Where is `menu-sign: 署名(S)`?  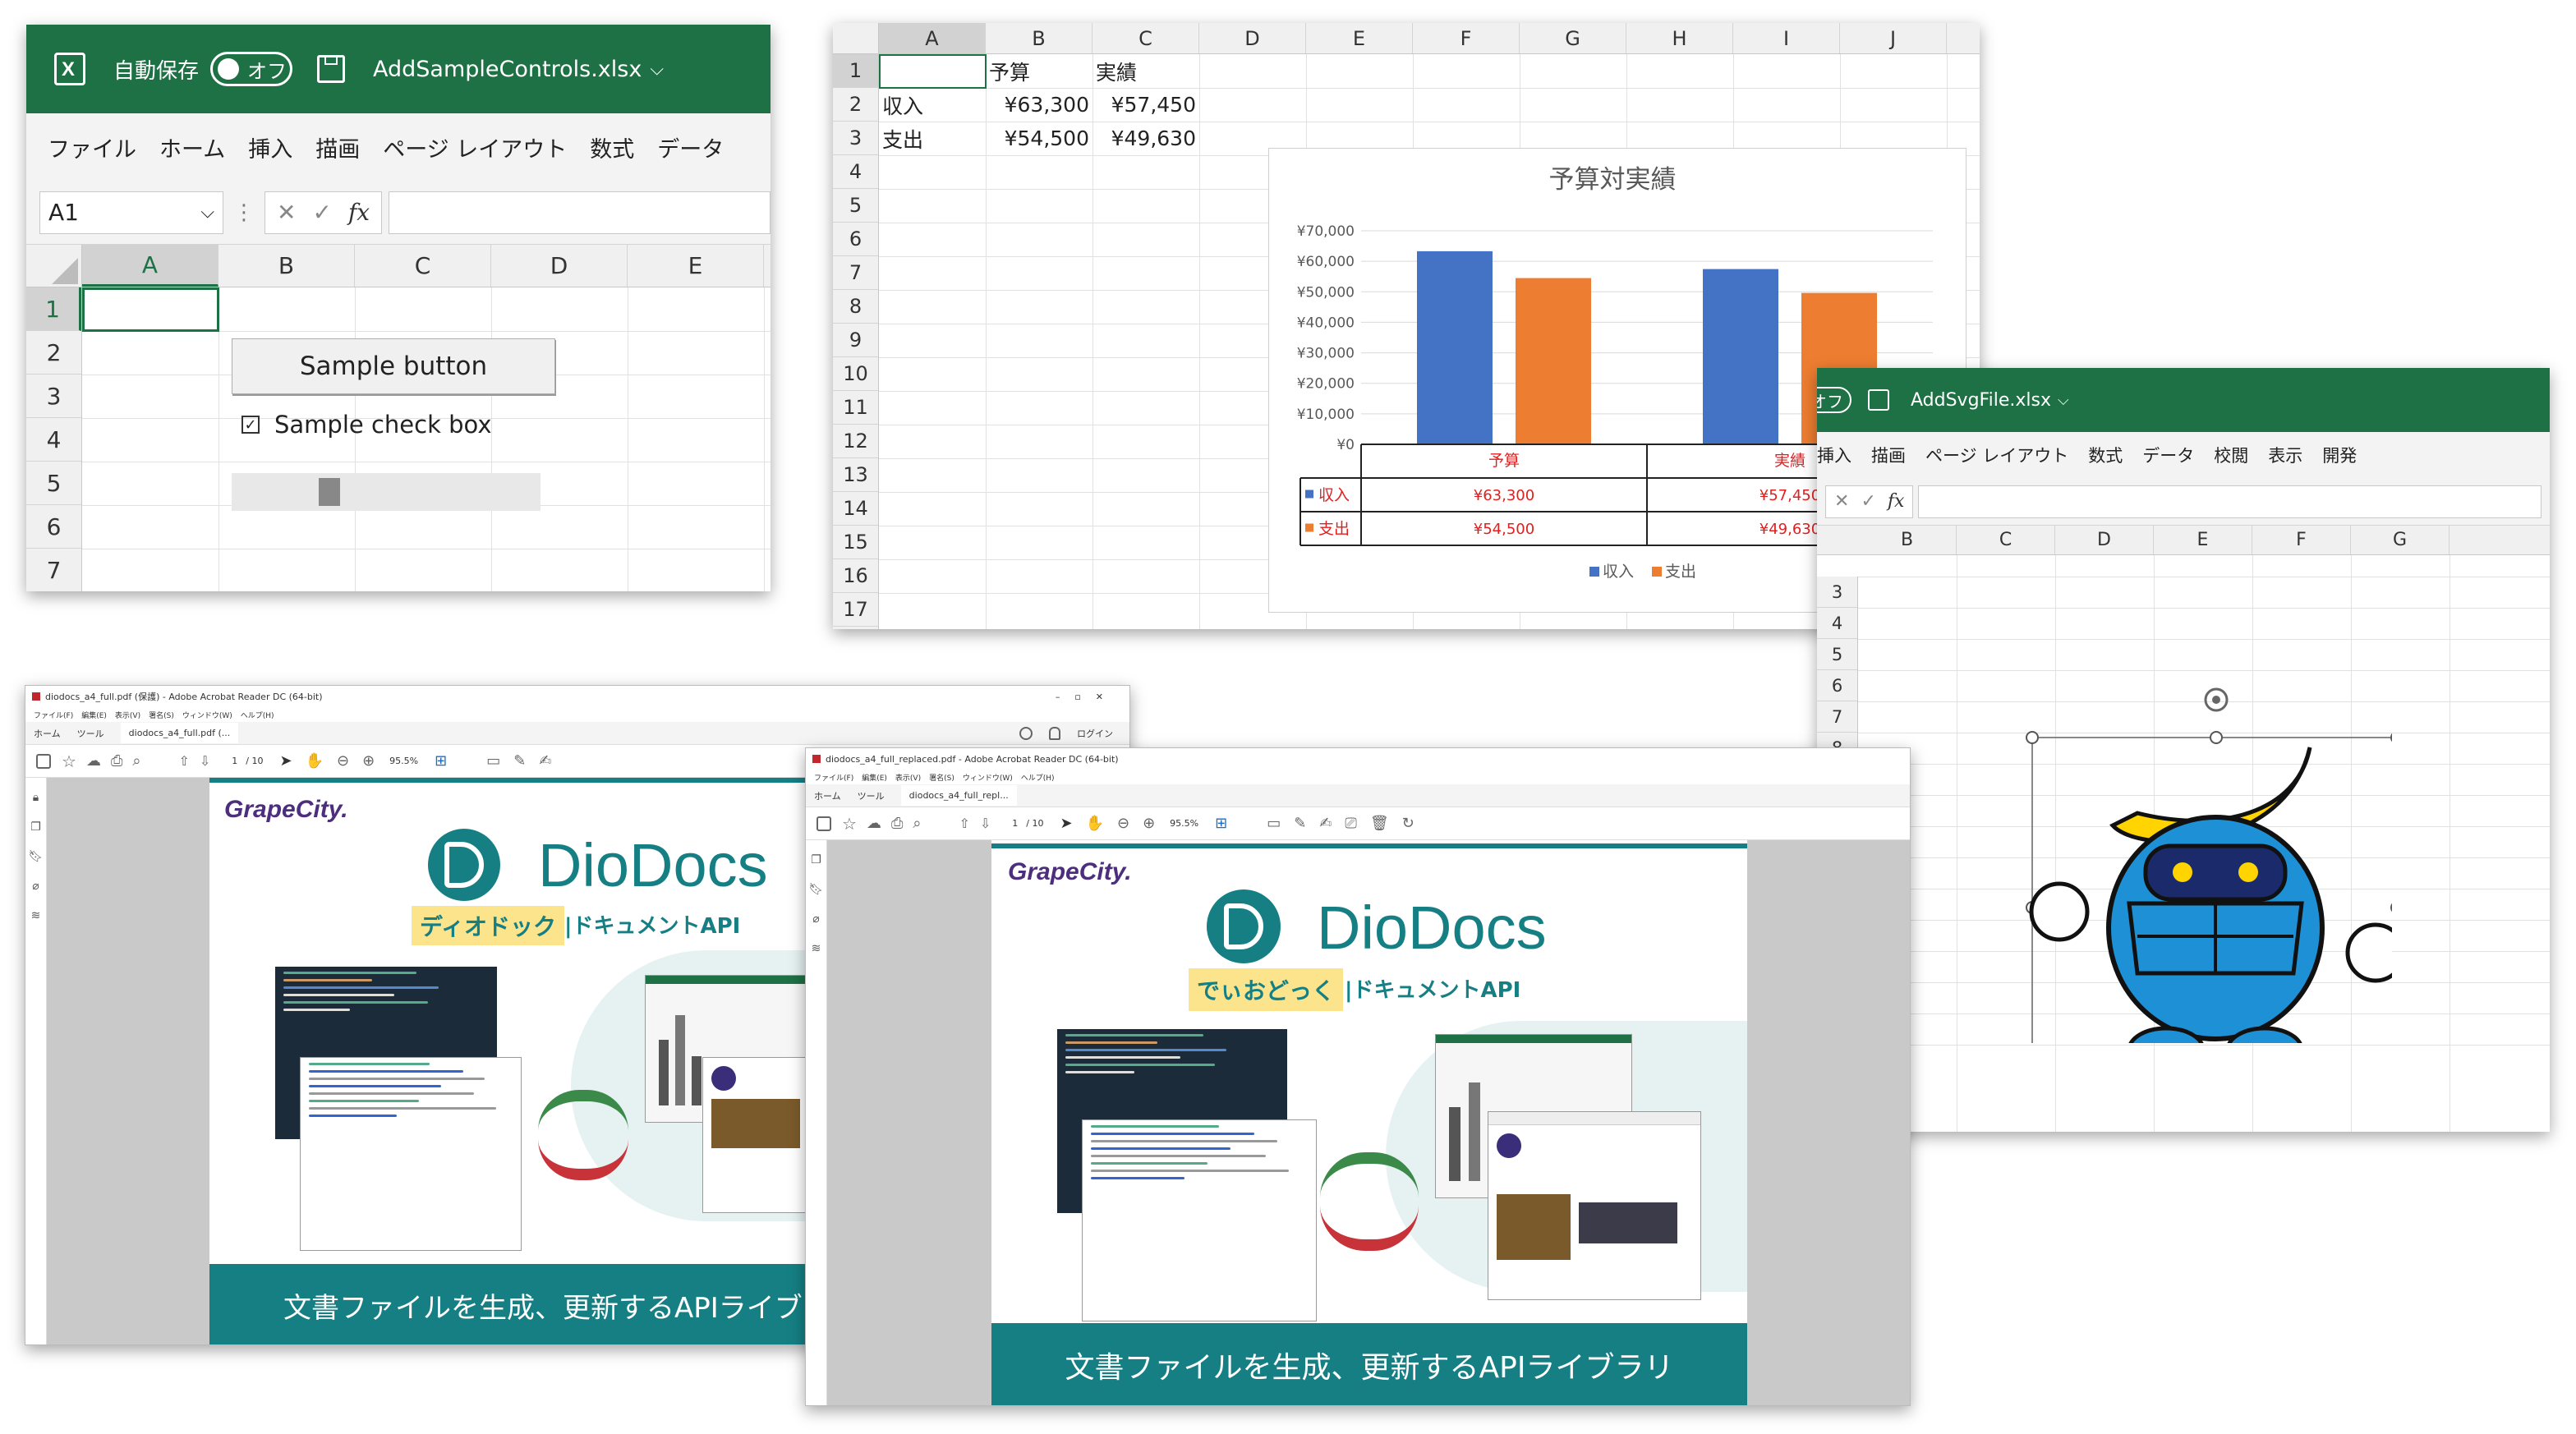 menu-sign: 署名(S) is located at coordinates (161, 715).